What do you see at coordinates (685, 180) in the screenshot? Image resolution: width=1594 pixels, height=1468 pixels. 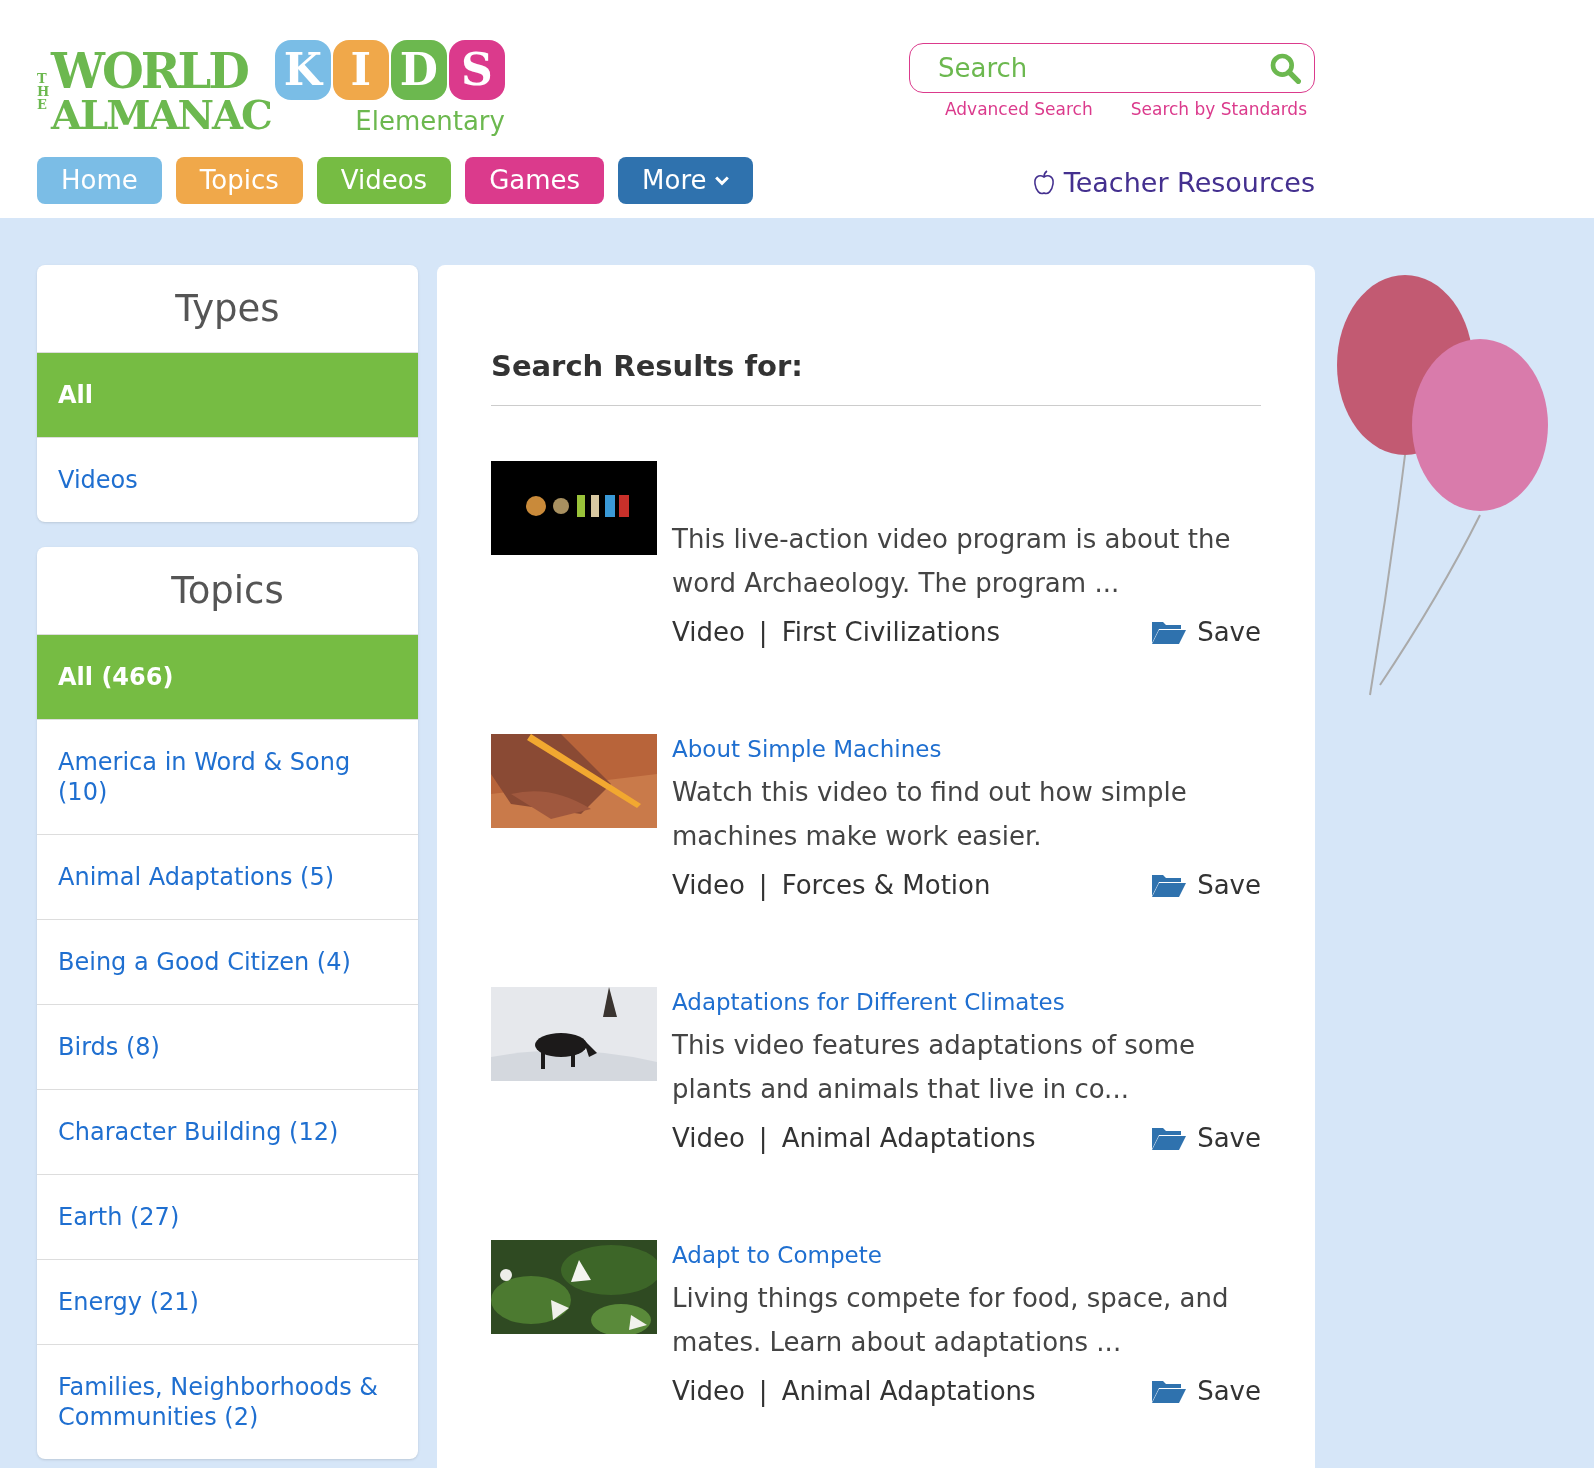 I see `nav-button: More` at bounding box center [685, 180].